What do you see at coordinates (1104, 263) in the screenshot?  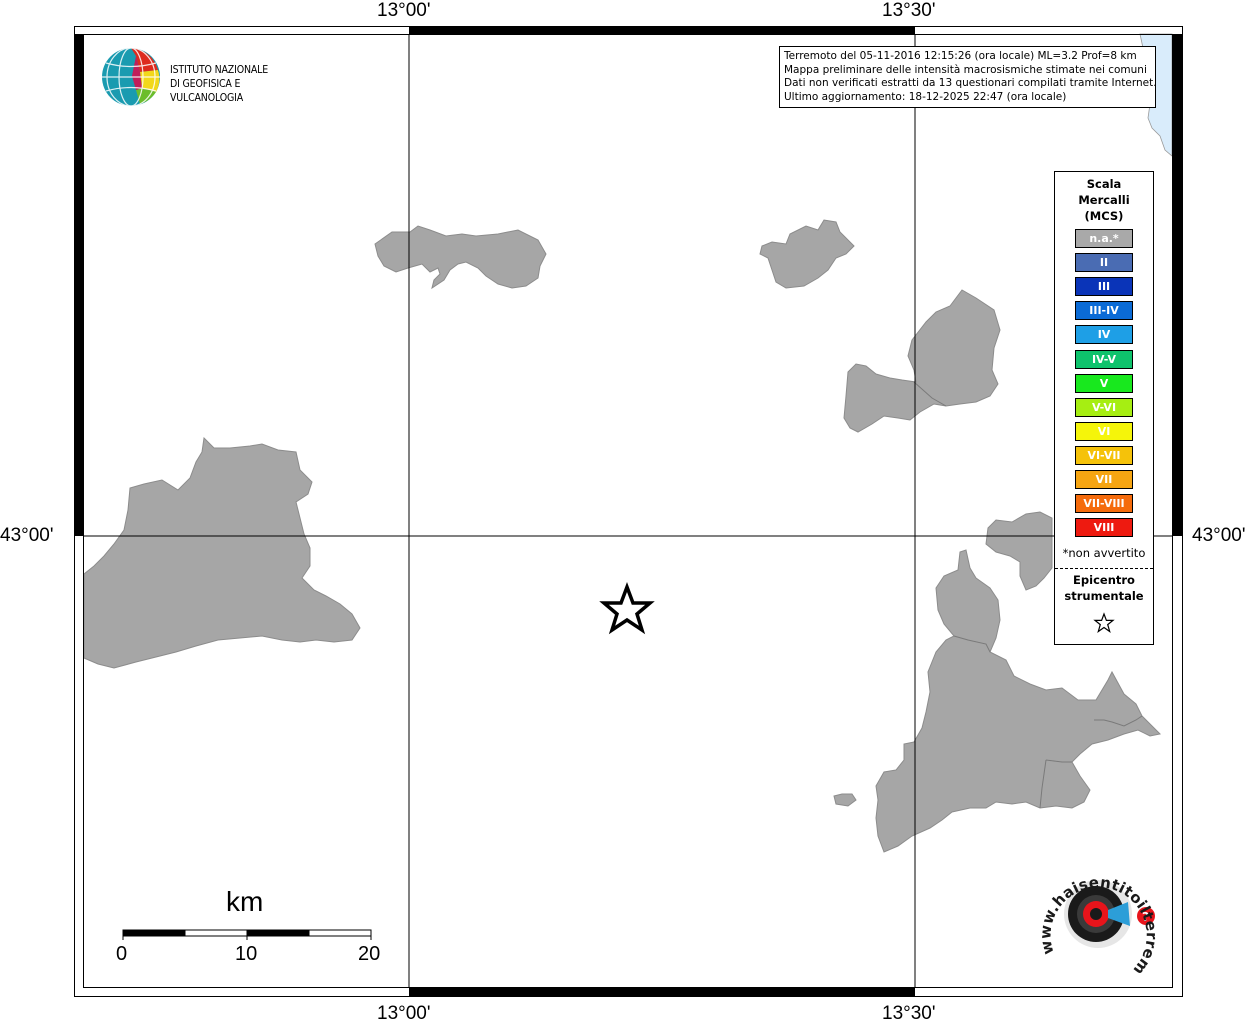 I see `legend-swatch: II` at bounding box center [1104, 263].